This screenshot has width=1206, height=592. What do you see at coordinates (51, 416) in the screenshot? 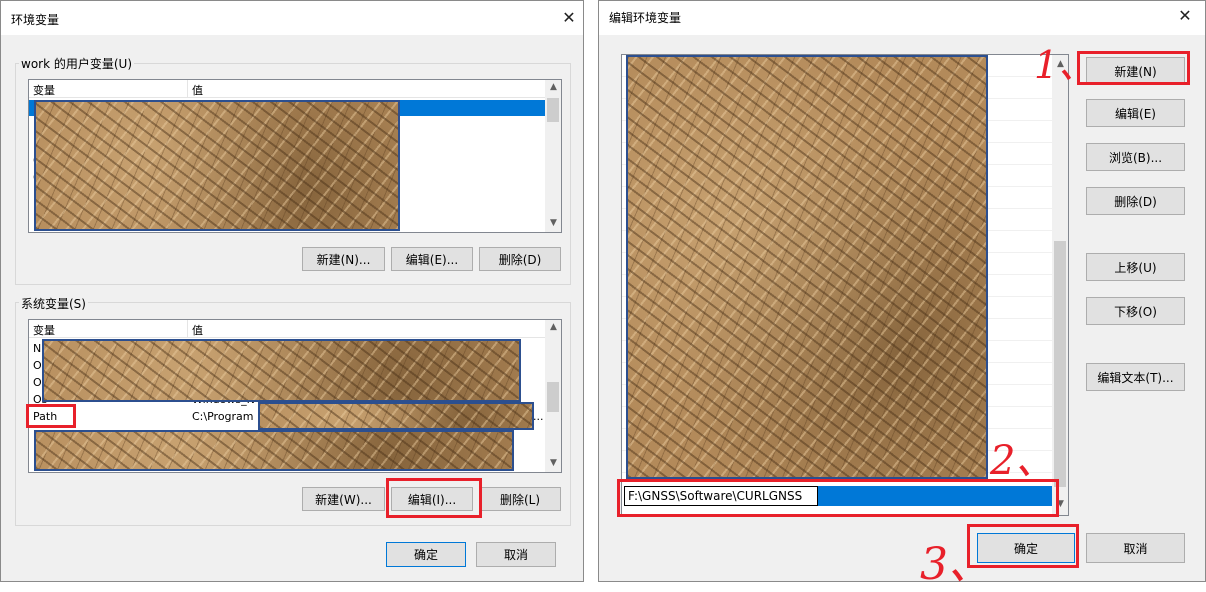
I see `annotation-path-box` at bounding box center [51, 416].